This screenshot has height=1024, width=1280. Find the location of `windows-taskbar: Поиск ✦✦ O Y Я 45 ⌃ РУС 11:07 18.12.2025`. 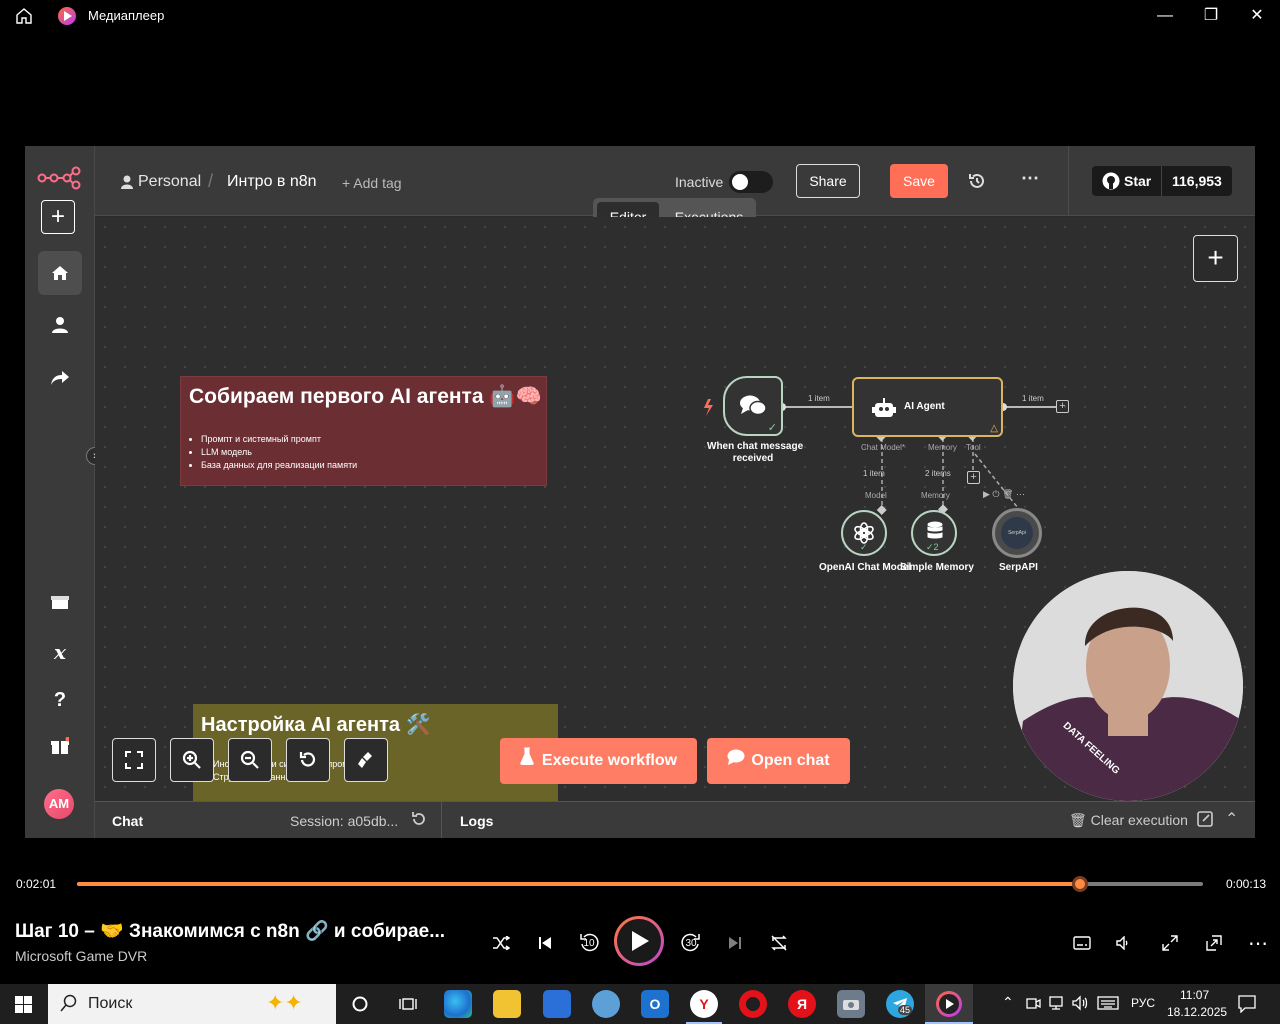

windows-taskbar: Поиск ✦✦ O Y Я 45 ⌃ РУС 11:07 18.12.2025 is located at coordinates (640, 1004).